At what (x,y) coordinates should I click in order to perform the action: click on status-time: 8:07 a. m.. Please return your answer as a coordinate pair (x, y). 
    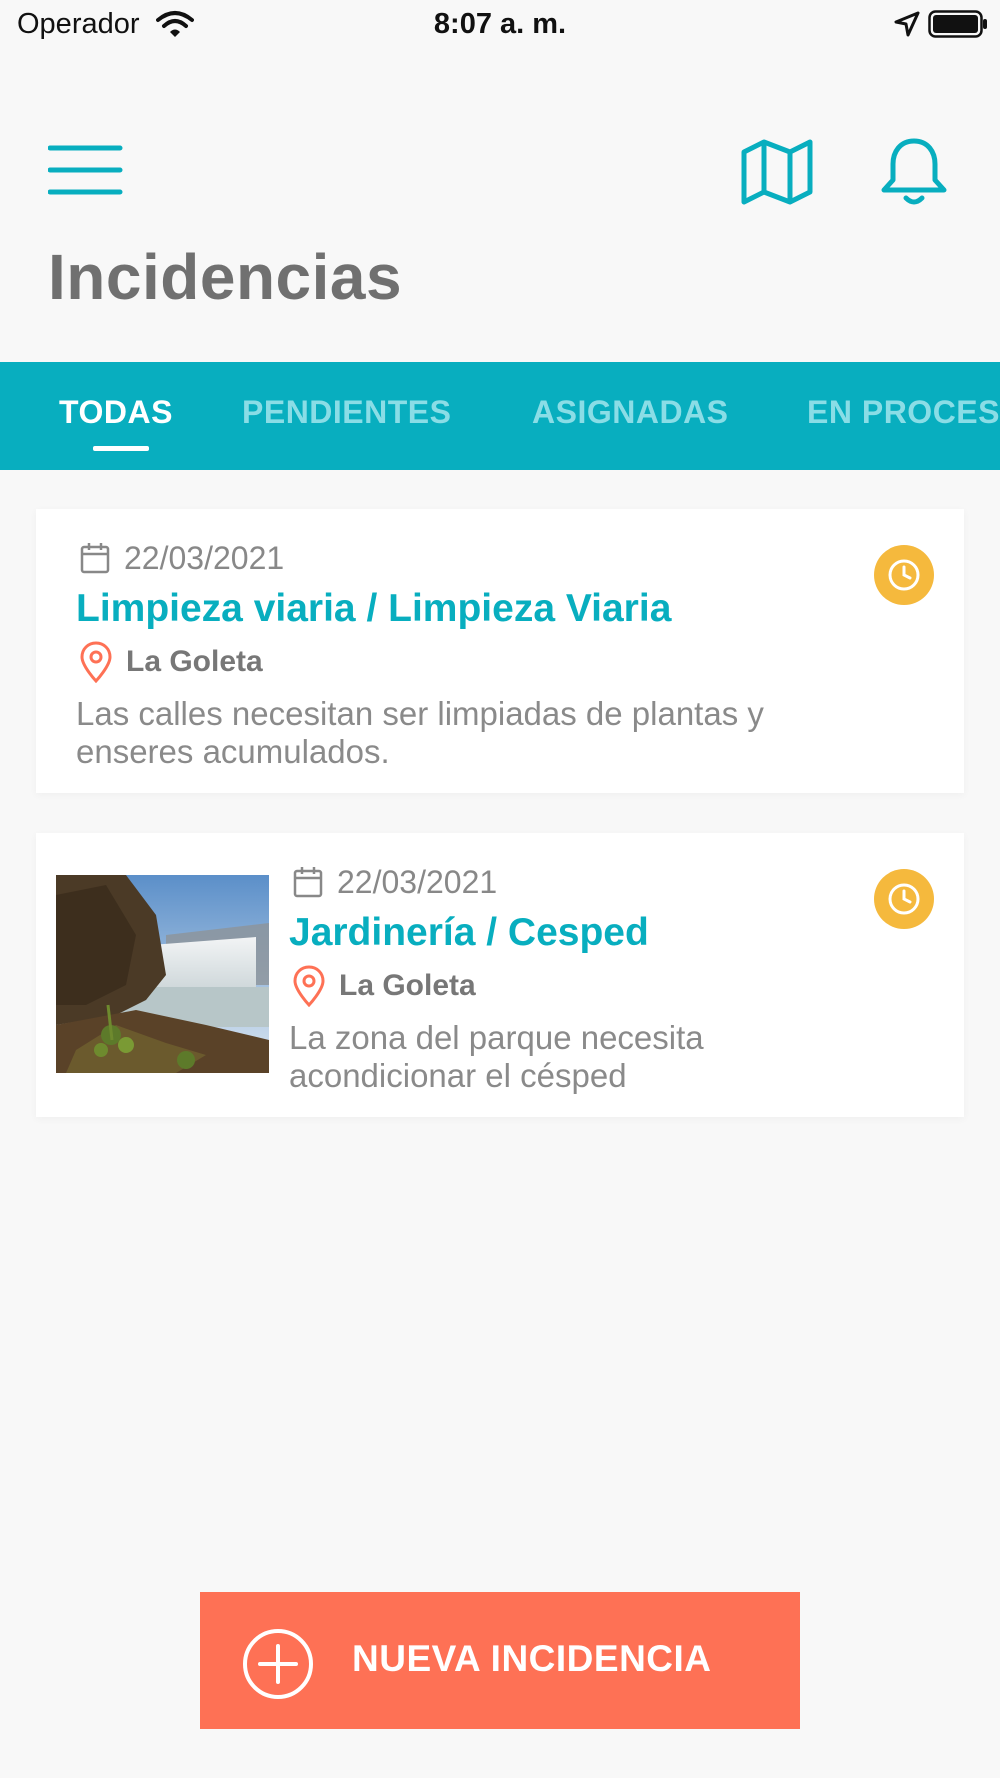
    Looking at the image, I should click on (500, 24).